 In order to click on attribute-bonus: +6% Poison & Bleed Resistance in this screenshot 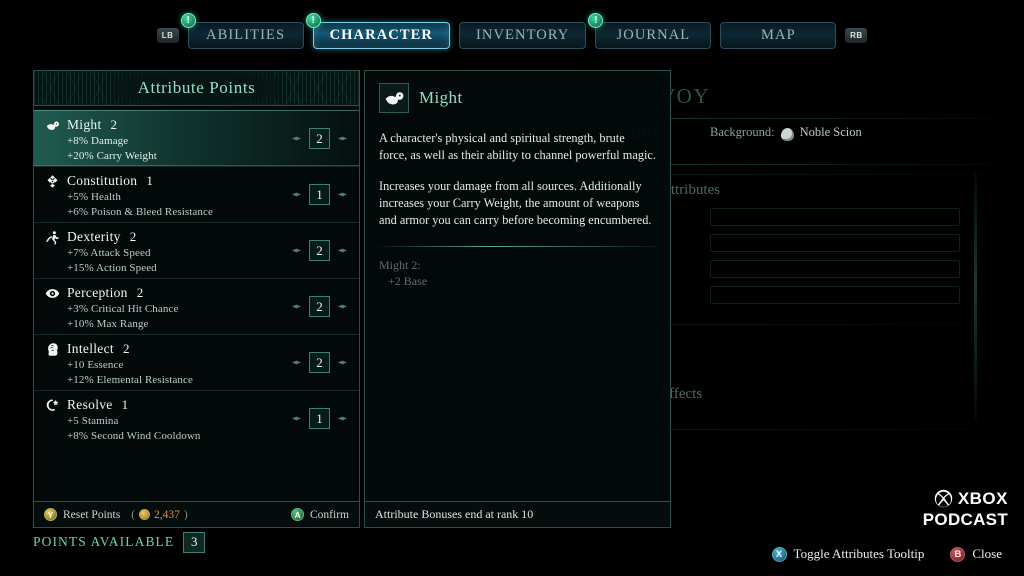, I will do `click(140, 212)`.